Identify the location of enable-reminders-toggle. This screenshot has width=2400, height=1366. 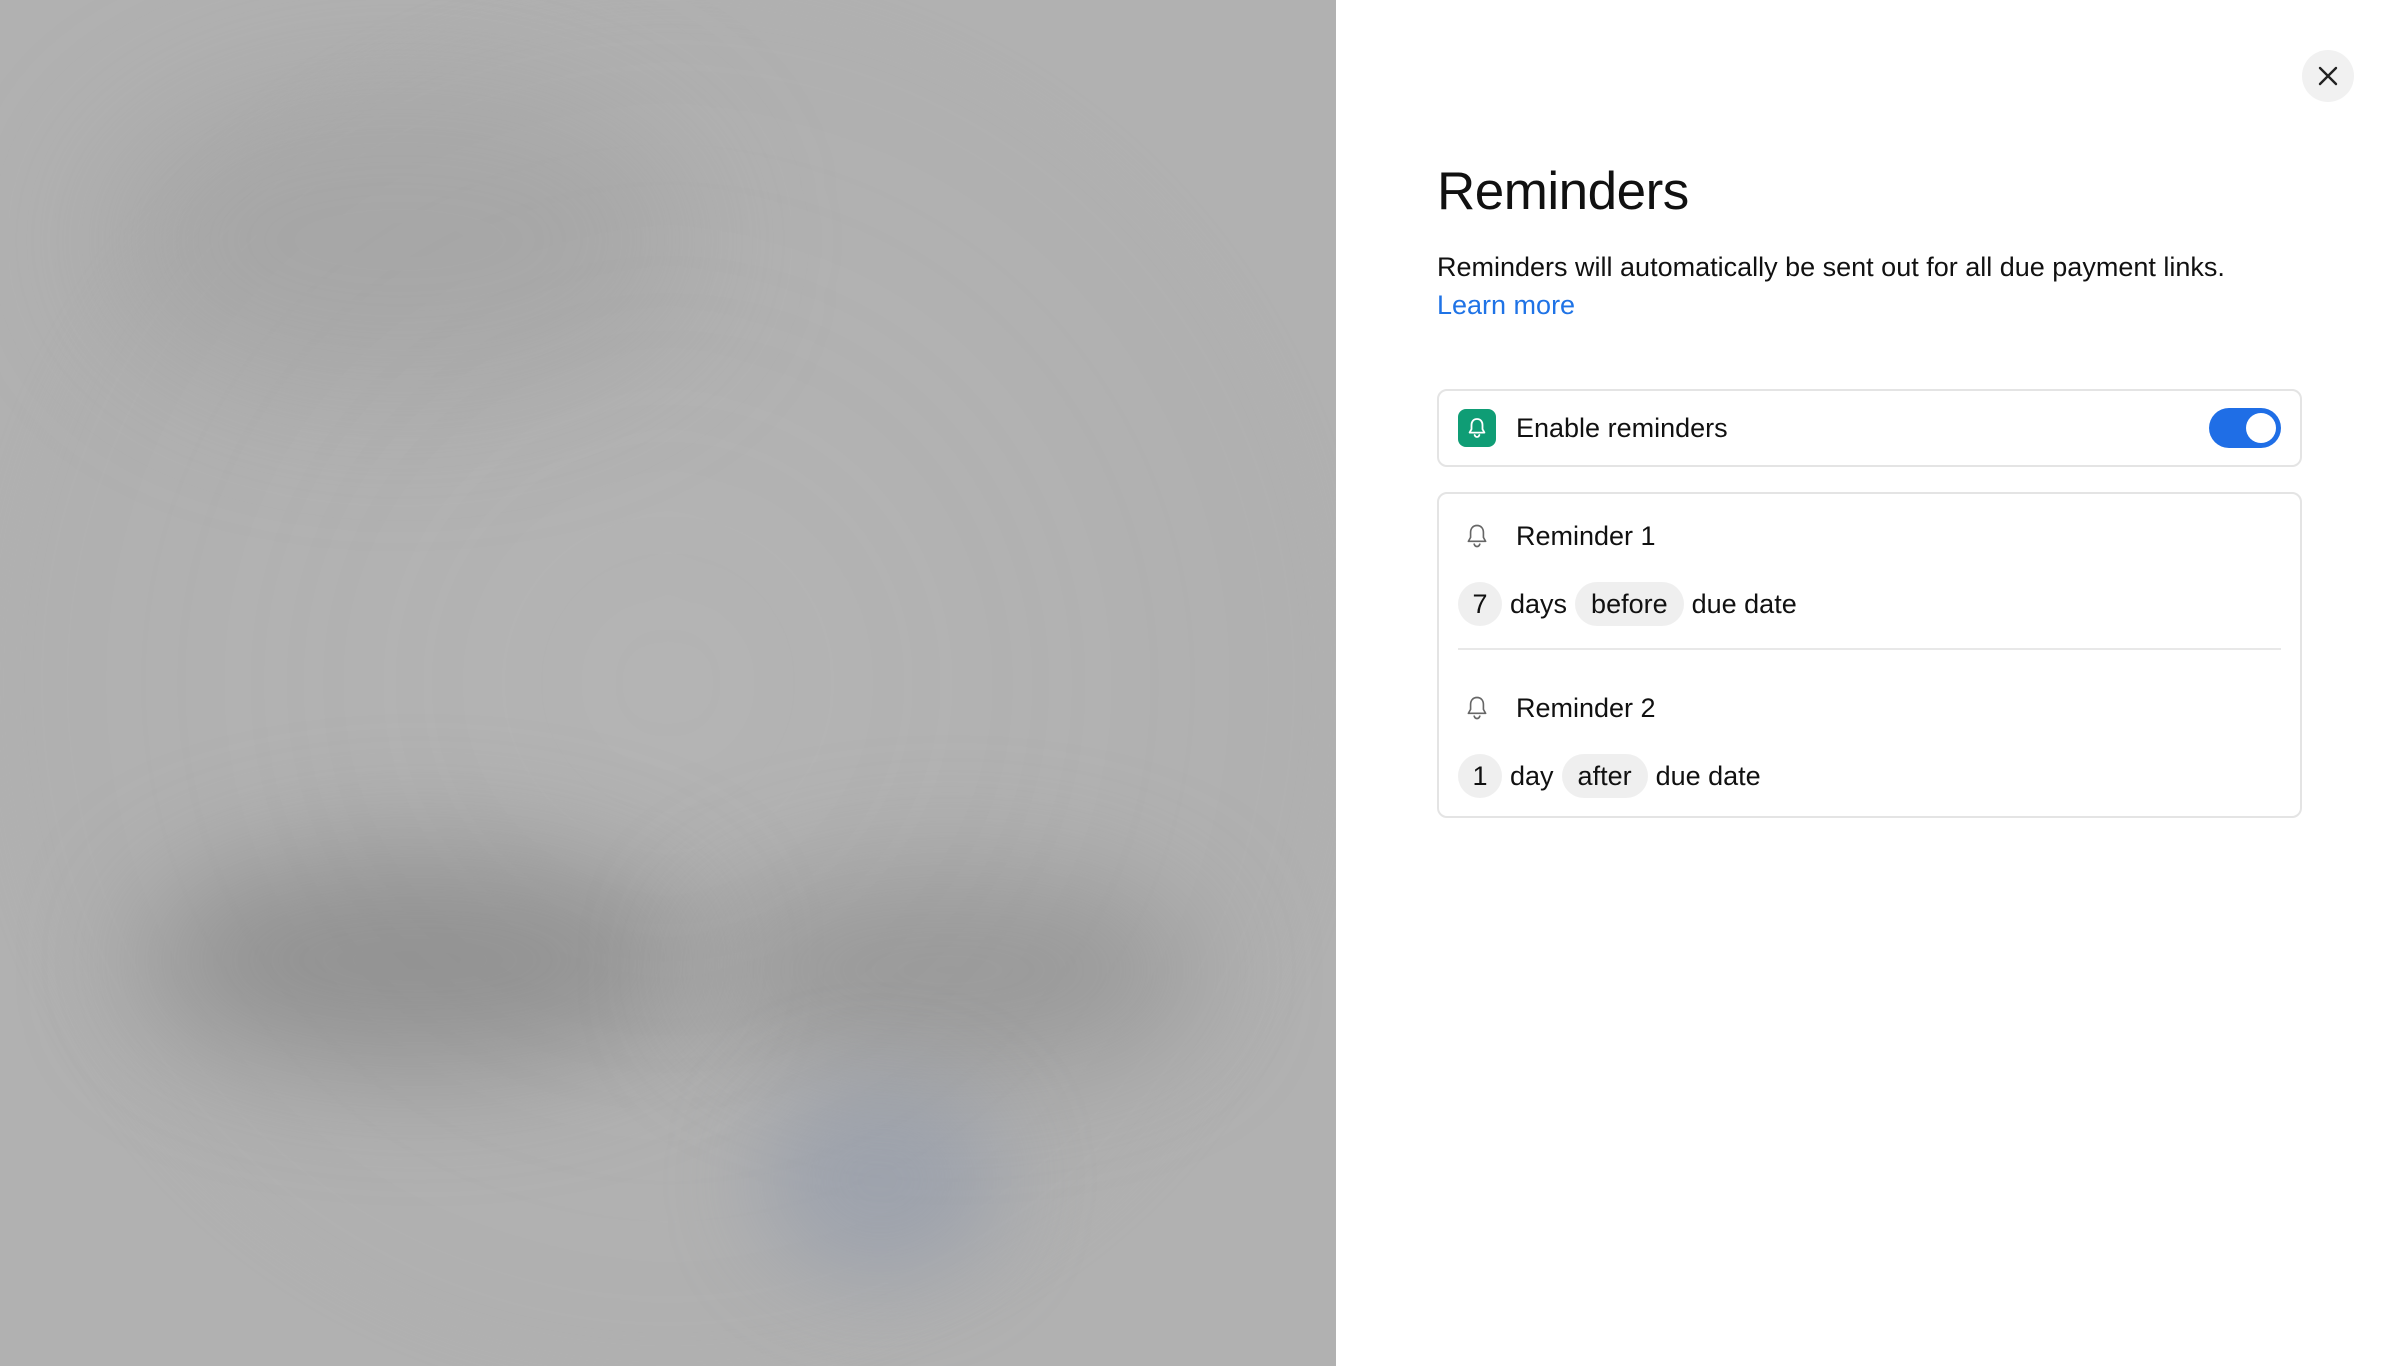
(2245, 428).